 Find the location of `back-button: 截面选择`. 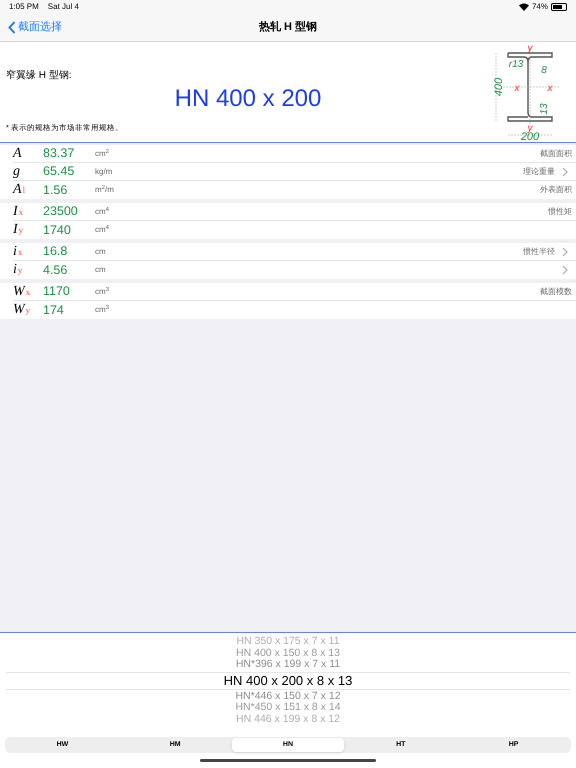

back-button: 截面选择 is located at coordinates (31, 27).